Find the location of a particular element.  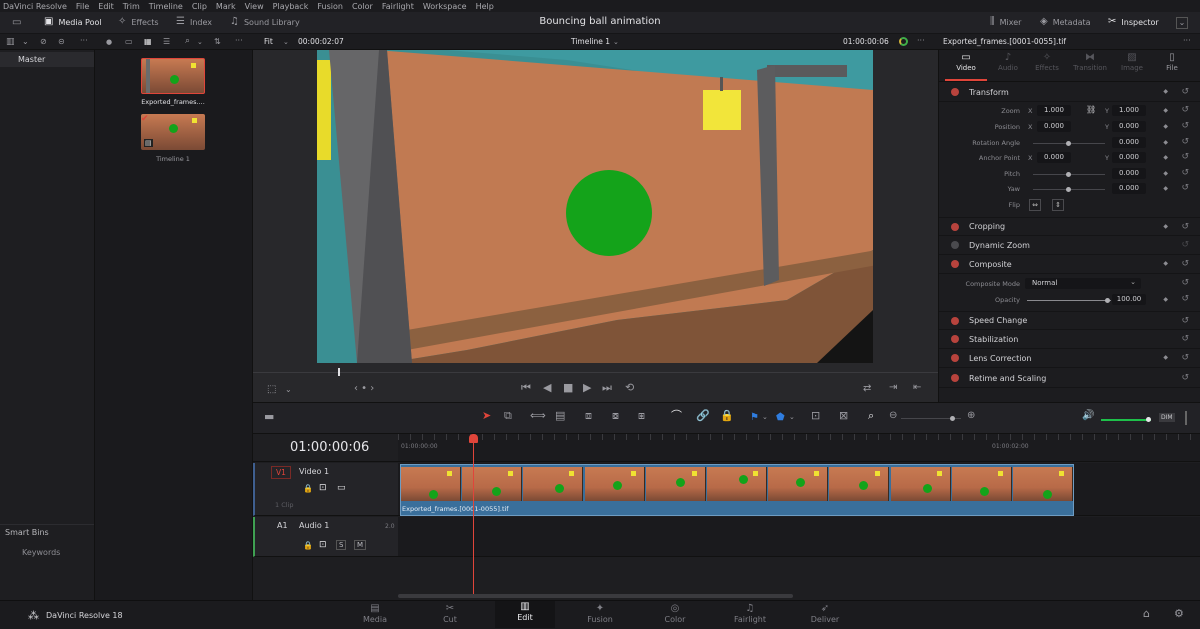

insert-clip-icon: ⧈ is located at coordinates (588, 415).